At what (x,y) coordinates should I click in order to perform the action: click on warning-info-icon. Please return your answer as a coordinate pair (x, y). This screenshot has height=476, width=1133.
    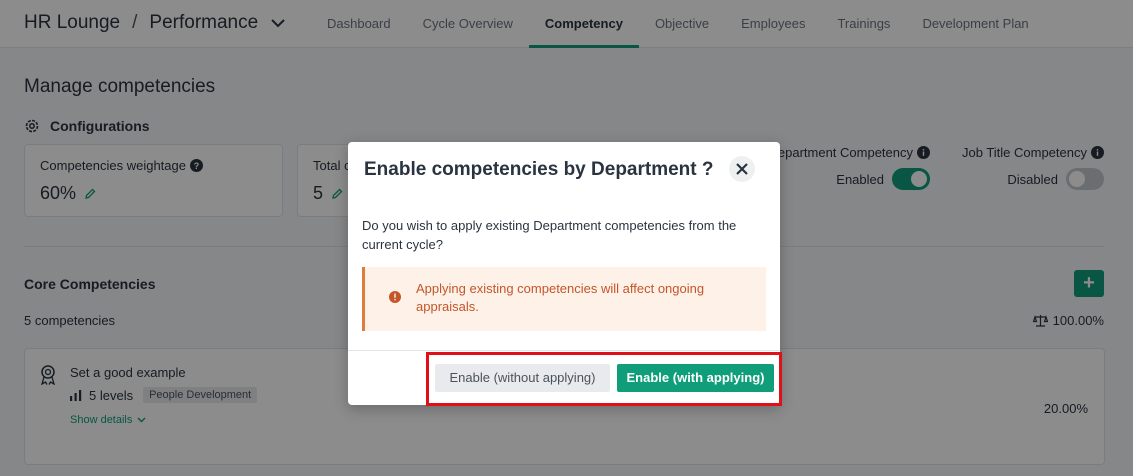
    Looking at the image, I should click on (395, 297).